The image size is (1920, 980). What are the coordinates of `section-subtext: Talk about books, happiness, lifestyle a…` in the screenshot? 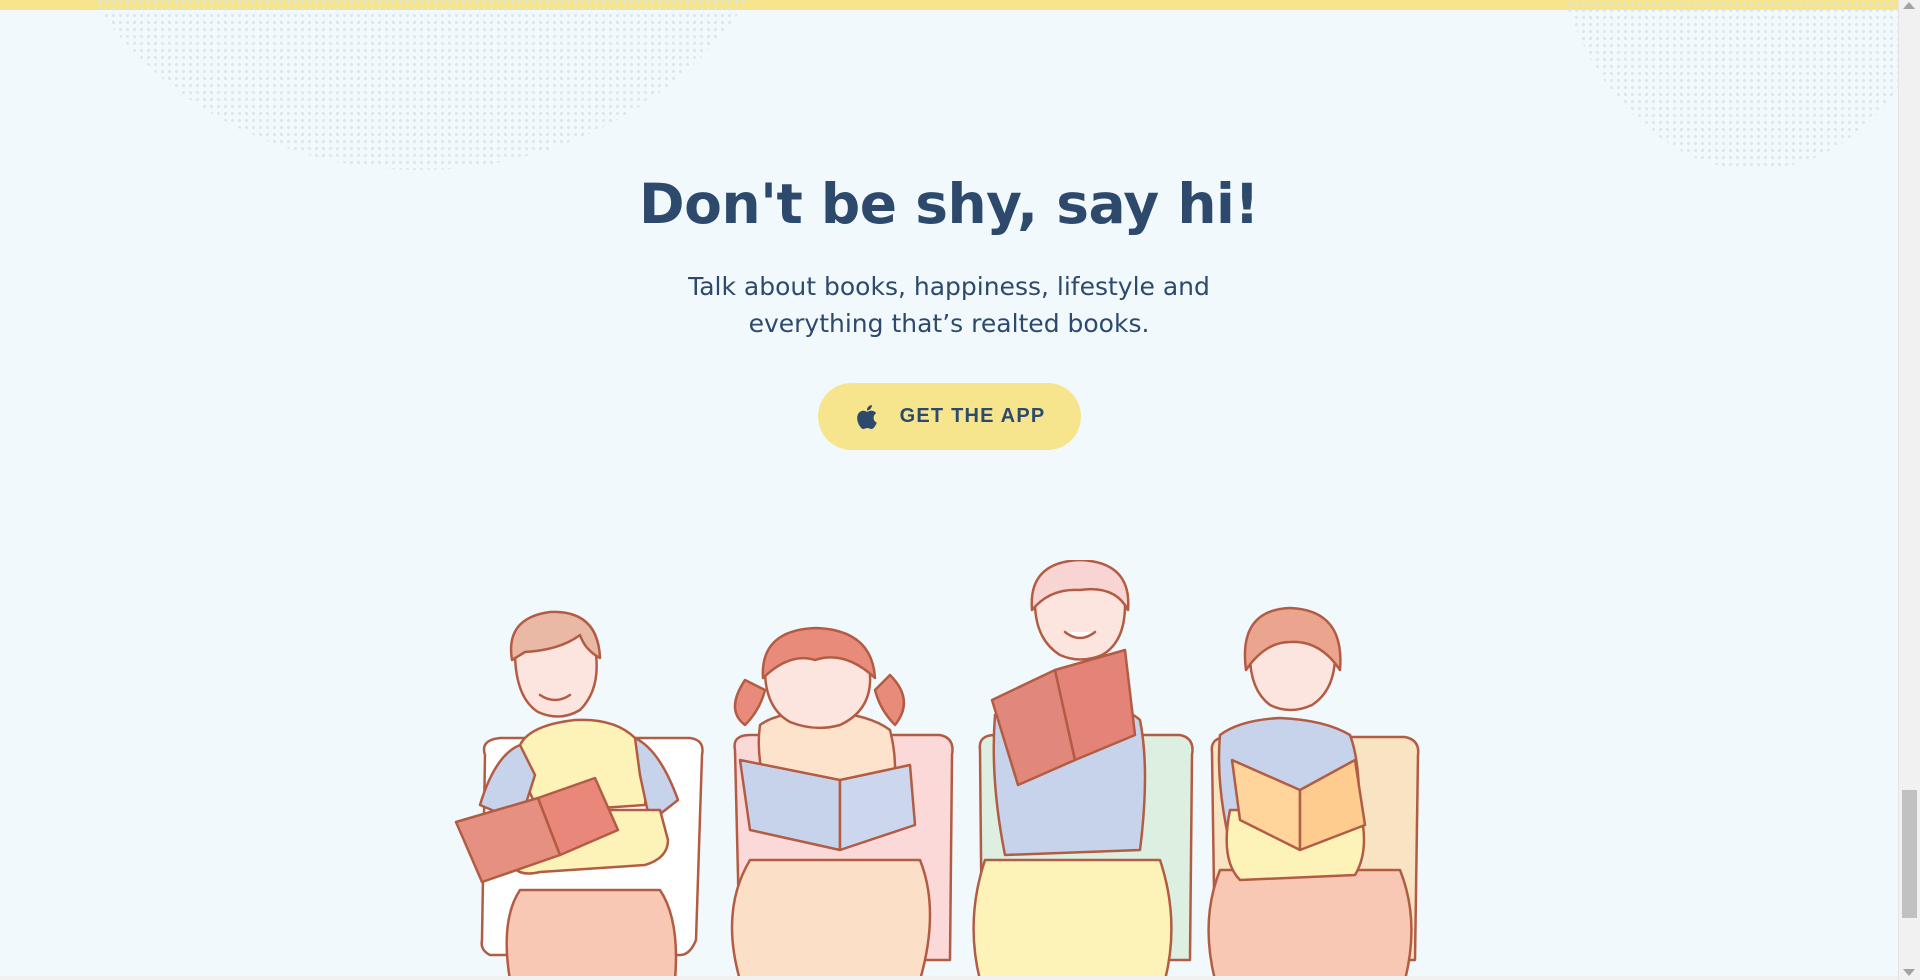 It's located at (949, 305).